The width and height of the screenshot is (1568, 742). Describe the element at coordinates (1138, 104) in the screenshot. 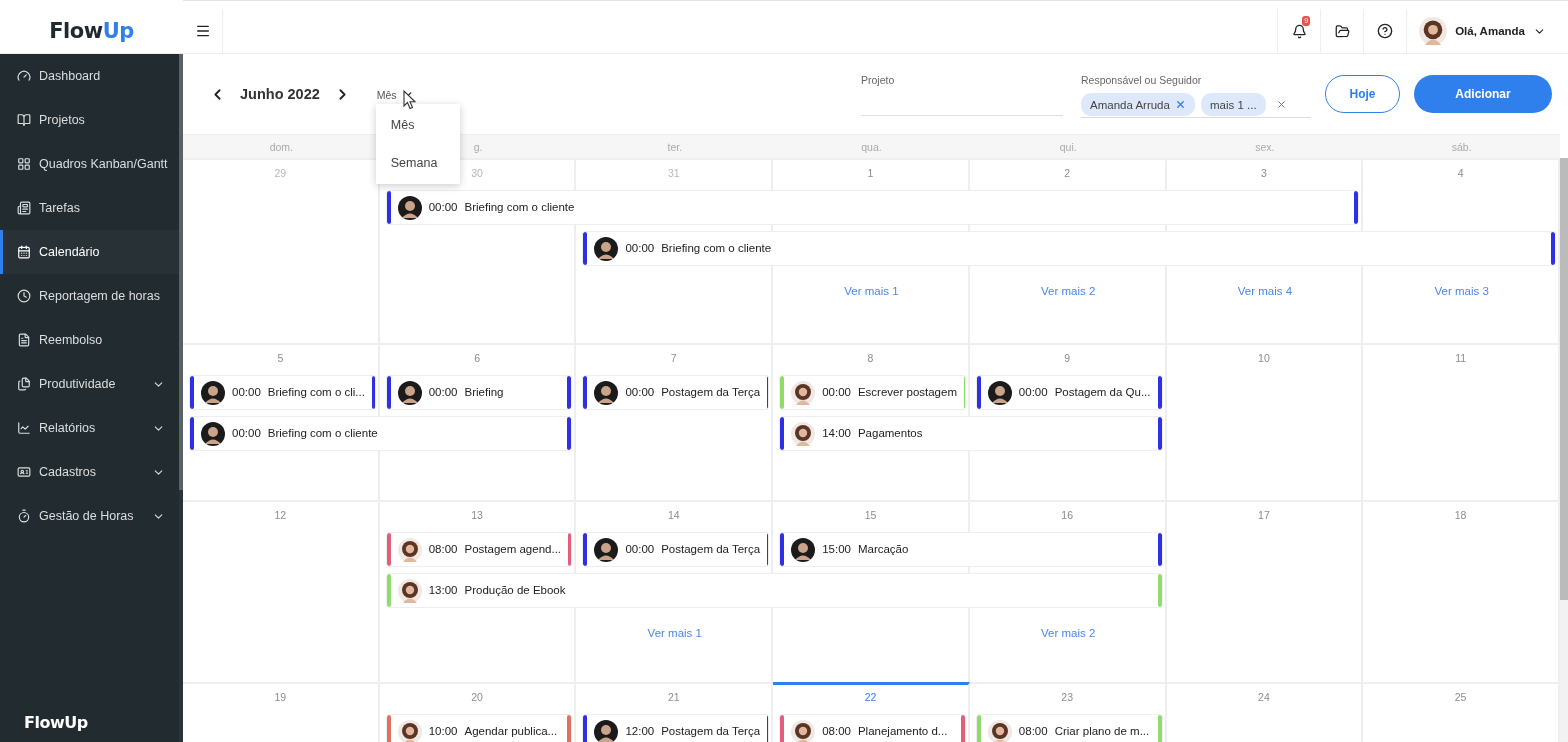

I see `filter-chip: Amanda Arruda` at that location.